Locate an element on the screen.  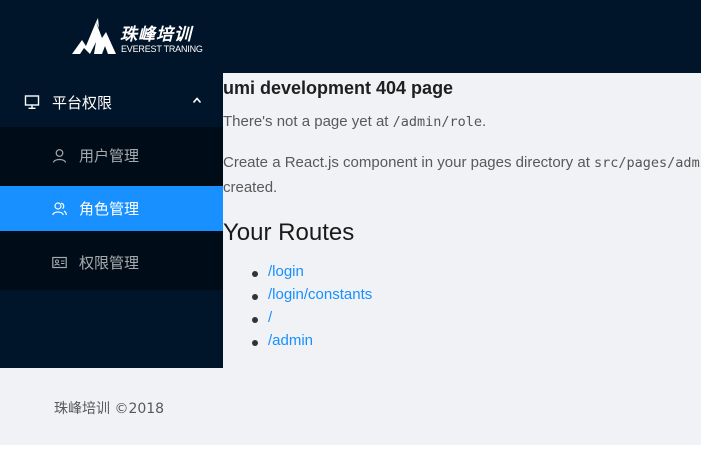
chevron-up-icon is located at coordinates (197, 100).